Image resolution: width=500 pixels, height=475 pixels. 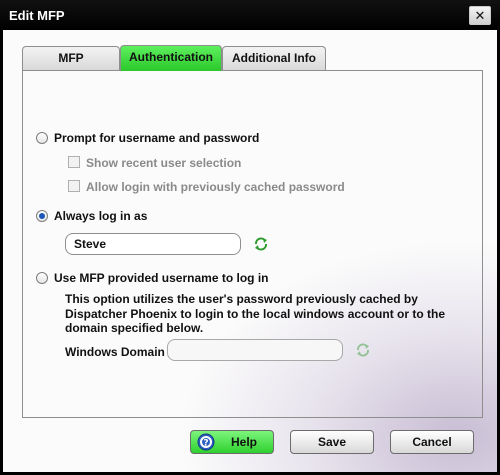 I want to click on windows-domain-label: Windows Domain, so click(x=115, y=352).